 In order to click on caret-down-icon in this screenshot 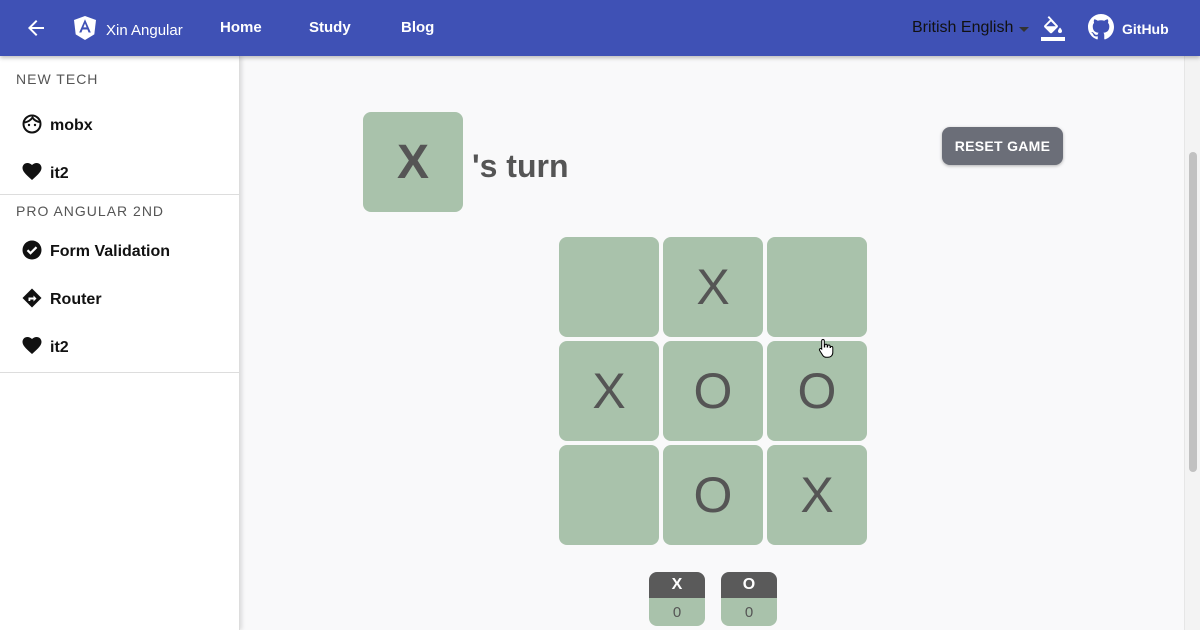, I will do `click(1024, 29)`.